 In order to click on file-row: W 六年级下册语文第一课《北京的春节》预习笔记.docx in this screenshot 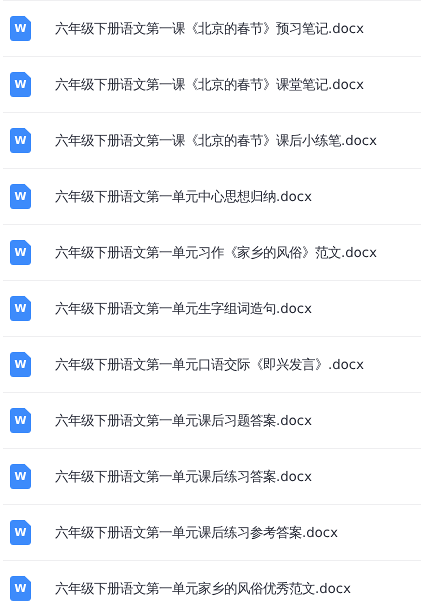, I will do `click(212, 28)`.